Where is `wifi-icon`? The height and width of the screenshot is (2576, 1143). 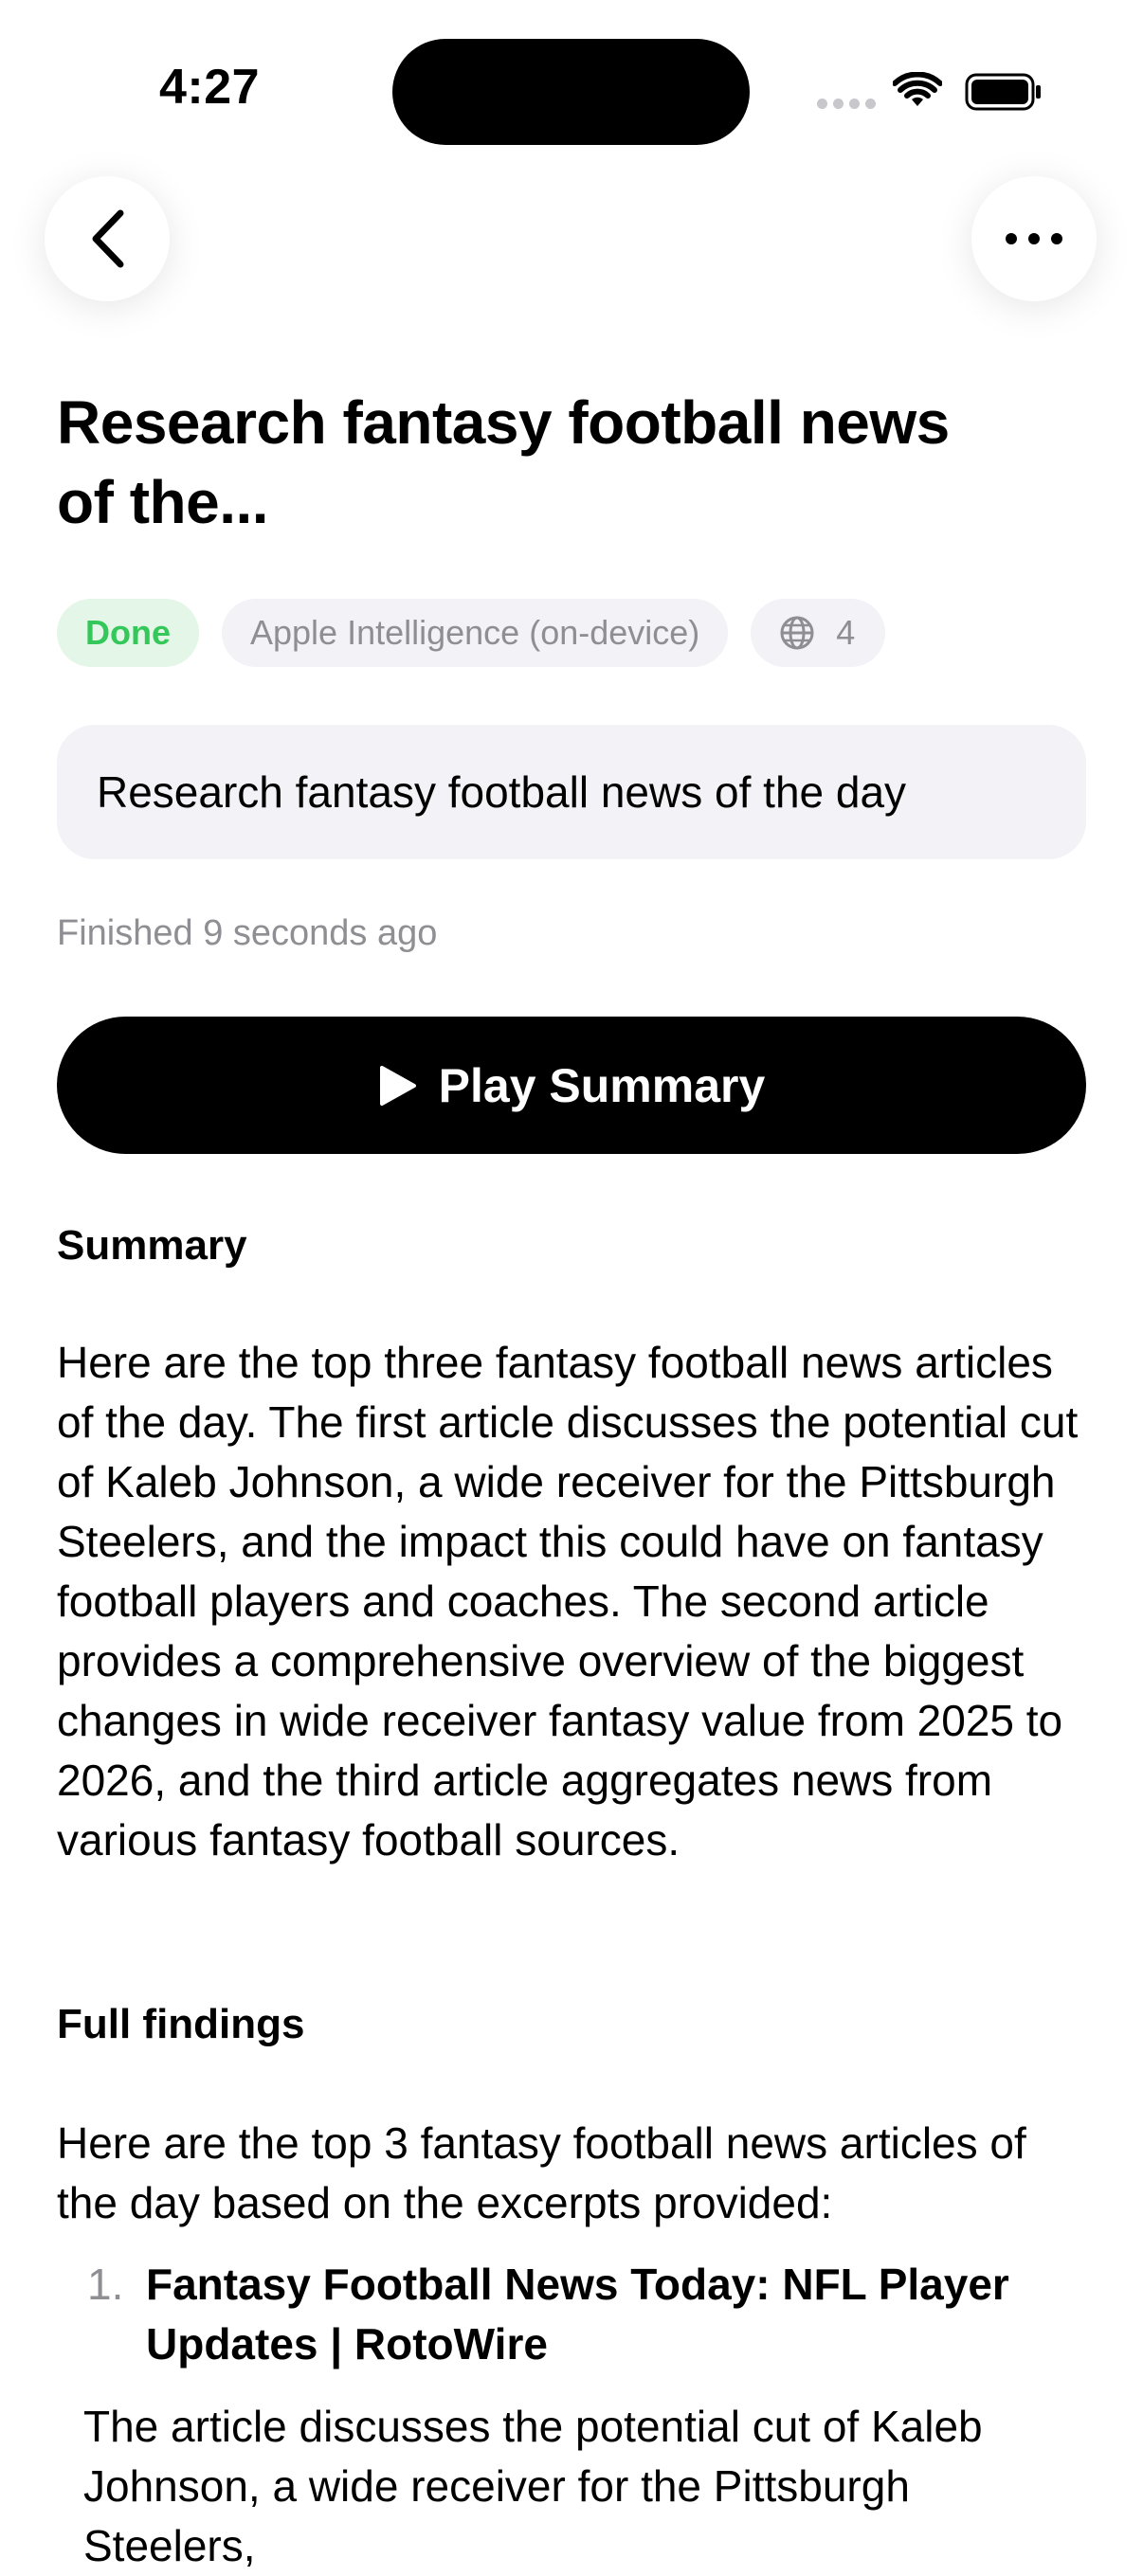 wifi-icon is located at coordinates (917, 89).